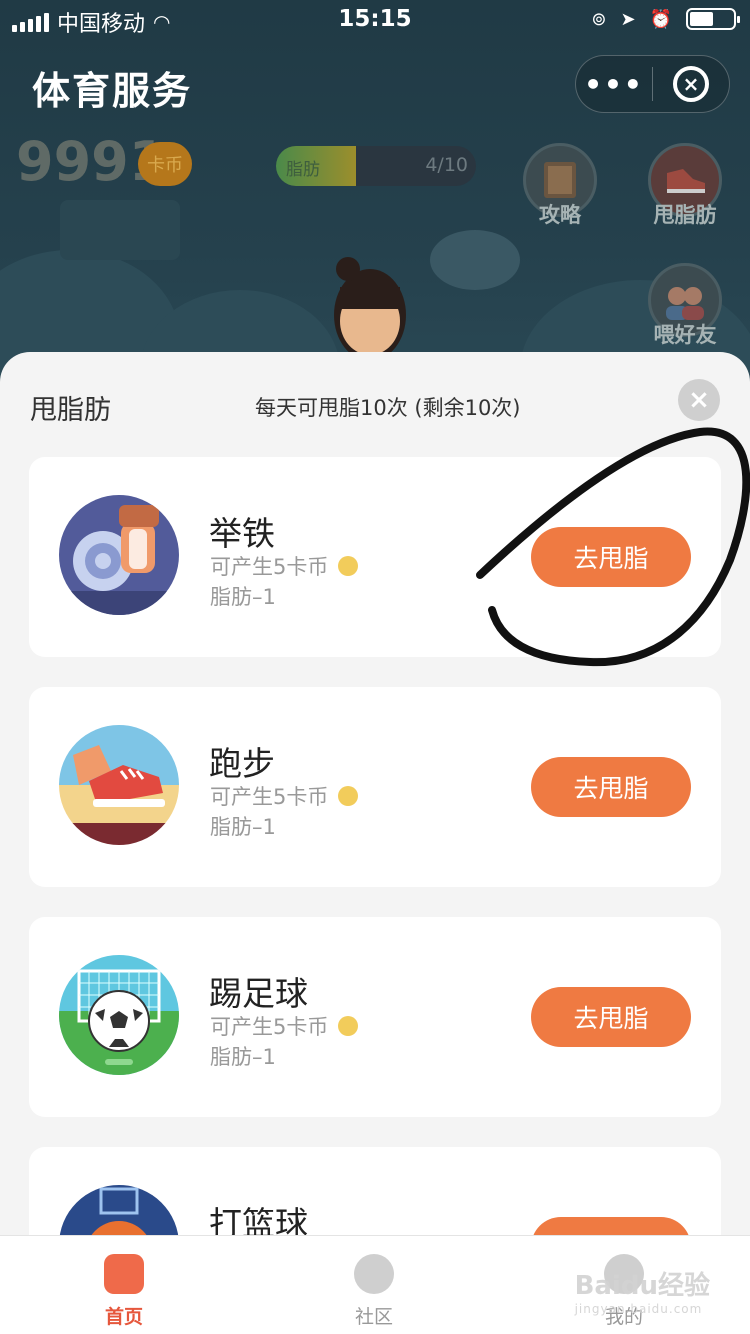  Describe the element at coordinates (112, 91) in the screenshot. I see `page-title: 体育服务` at that location.